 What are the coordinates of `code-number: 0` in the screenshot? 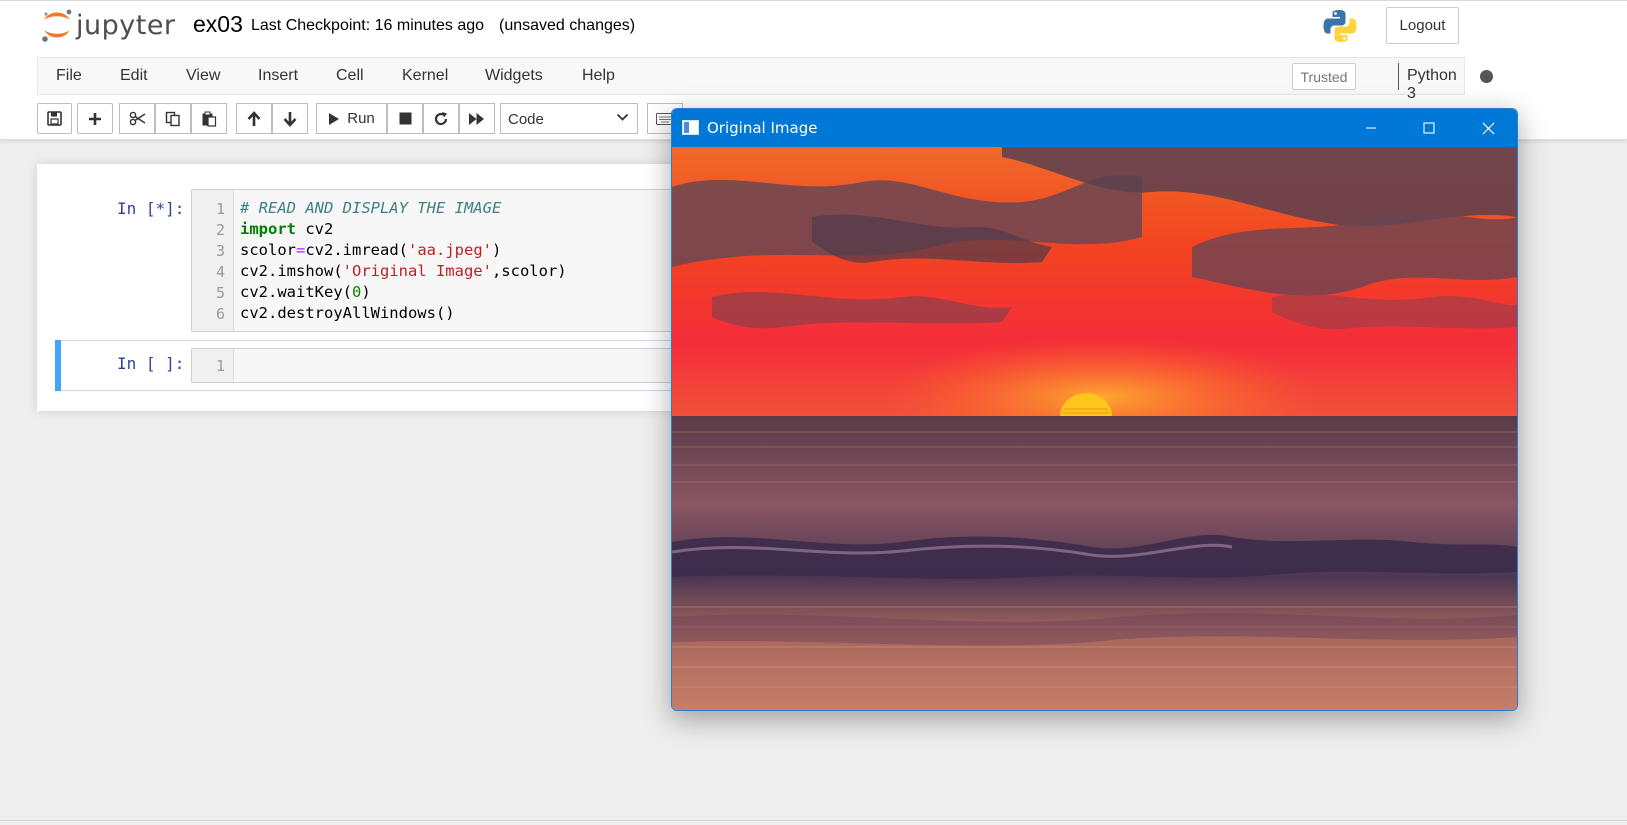 It's located at (356, 292).